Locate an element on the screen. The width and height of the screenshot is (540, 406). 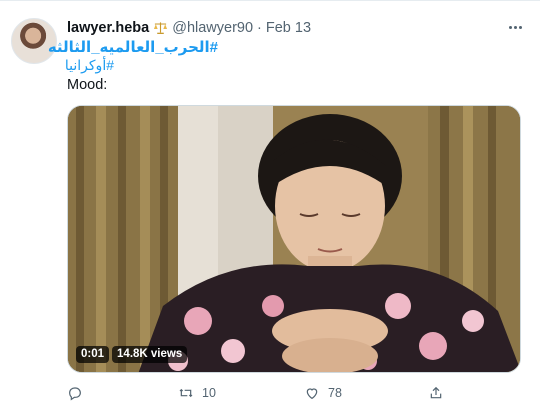
scales-of-justice-icon is located at coordinates (161, 28).